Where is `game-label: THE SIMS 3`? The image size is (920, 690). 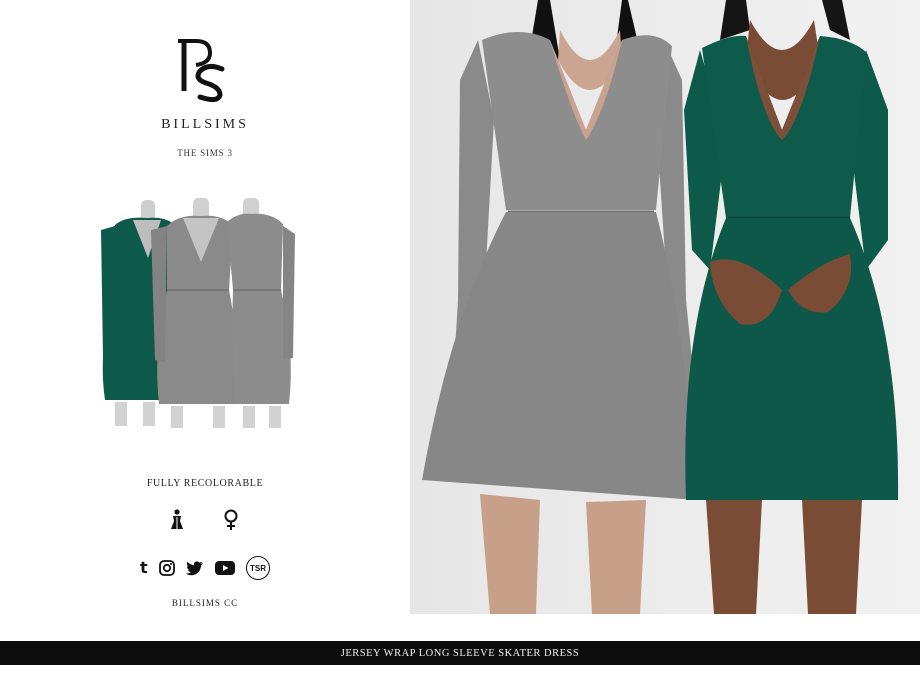
game-label: THE SIMS 3 is located at coordinates (205, 153).